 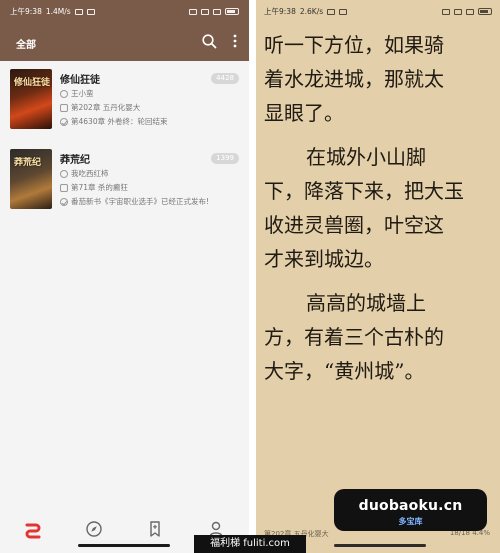 I want to click on search-button, so click(x=209, y=41).